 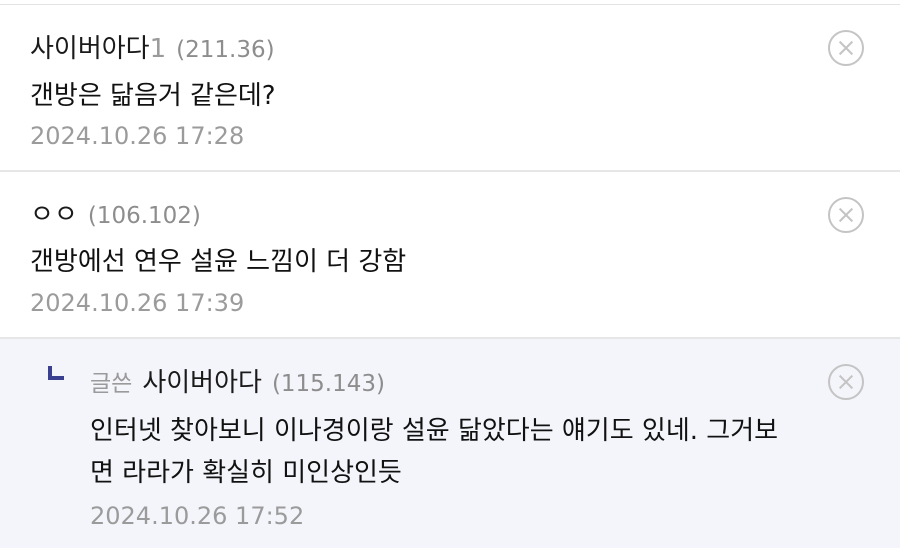 What do you see at coordinates (328, 384) in the screenshot?
I see `reply-ip: (115.143)` at bounding box center [328, 384].